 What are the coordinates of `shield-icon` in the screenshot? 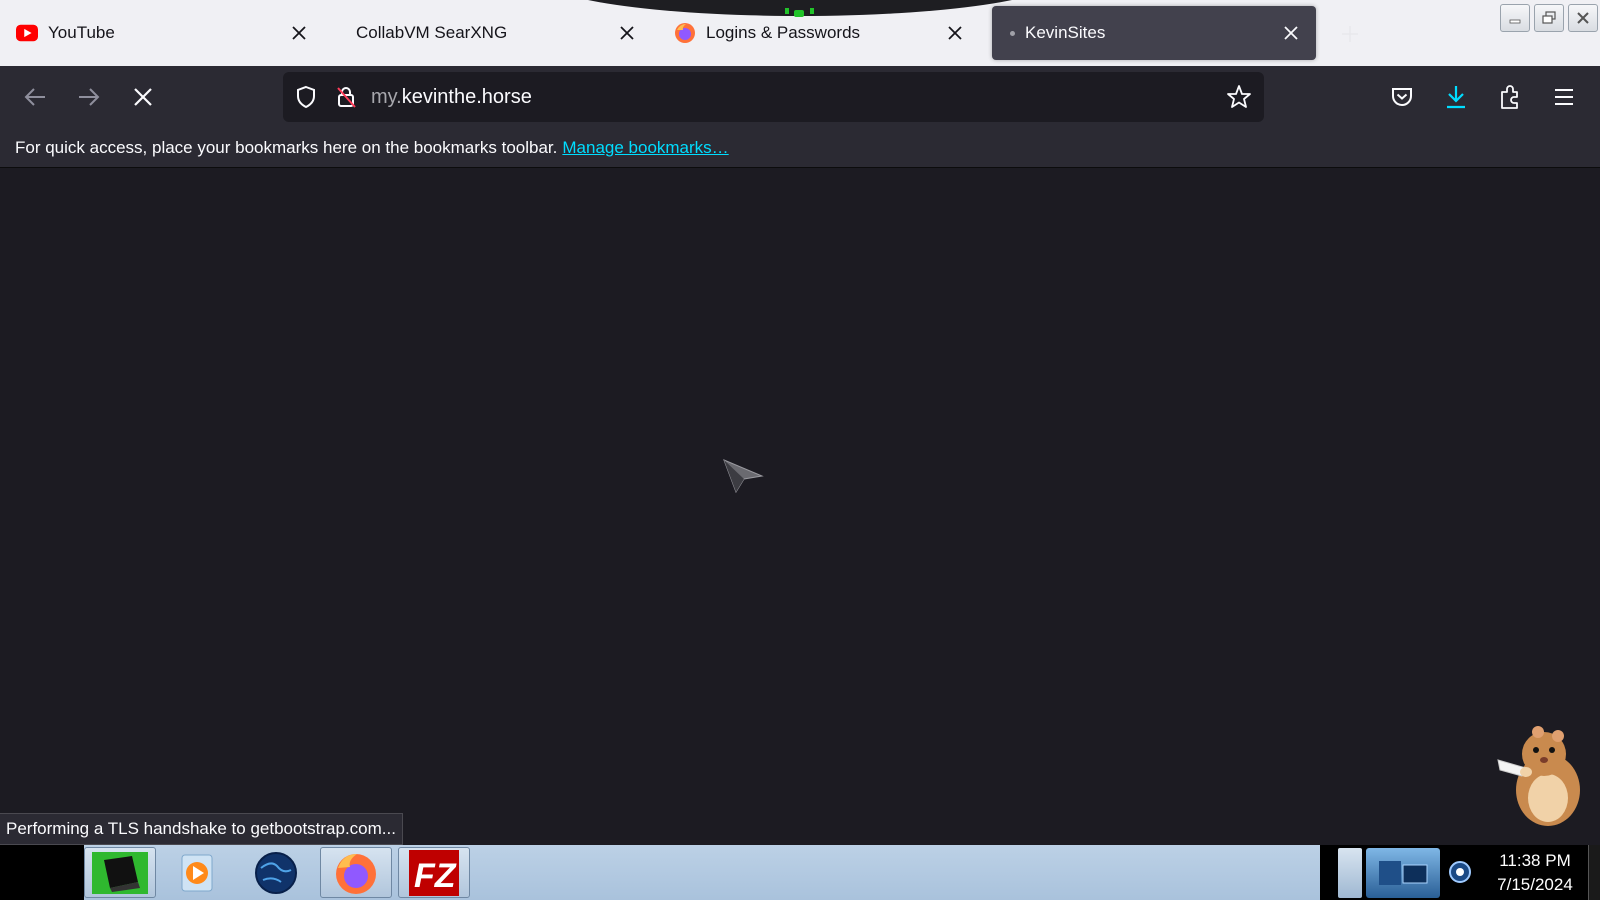 It's located at (306, 97).